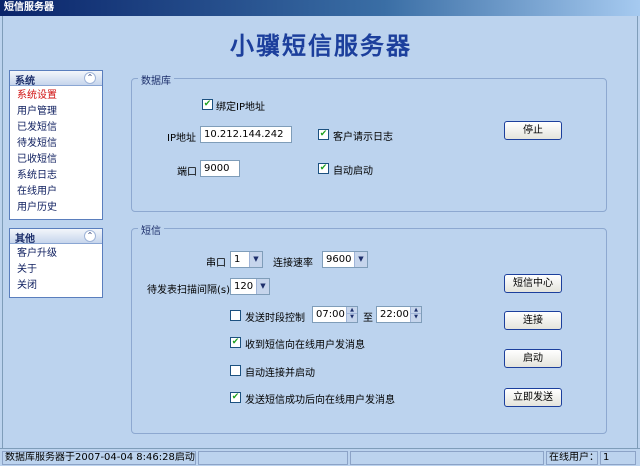 The width and height of the screenshot is (640, 466). I want to click on ip-input: 10.212.144.242, so click(246, 134).